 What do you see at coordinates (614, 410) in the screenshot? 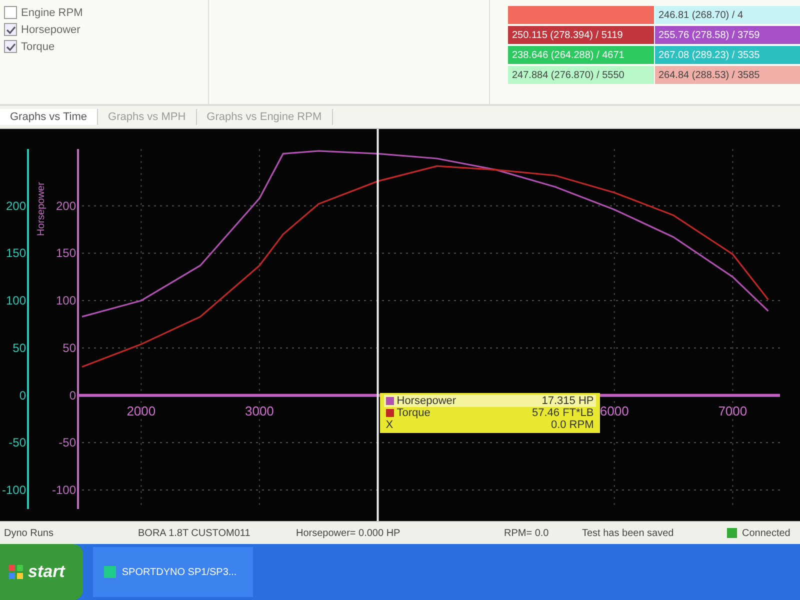
I see `axis-tick-label: 6000` at bounding box center [614, 410].